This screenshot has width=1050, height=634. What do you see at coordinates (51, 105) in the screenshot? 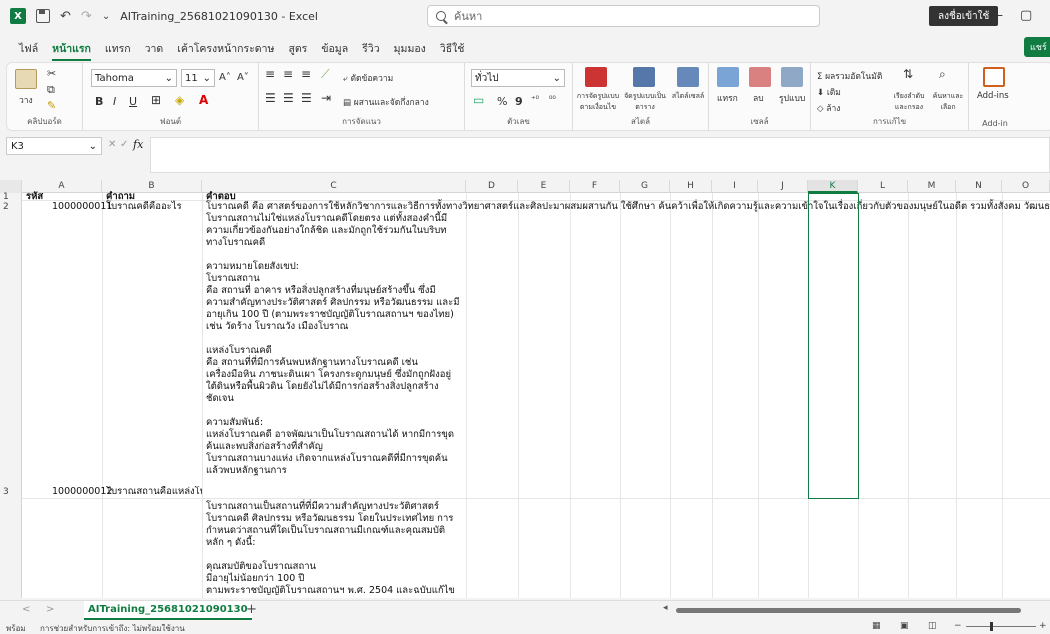
I see `format-painter-icon: ✎` at bounding box center [51, 105].